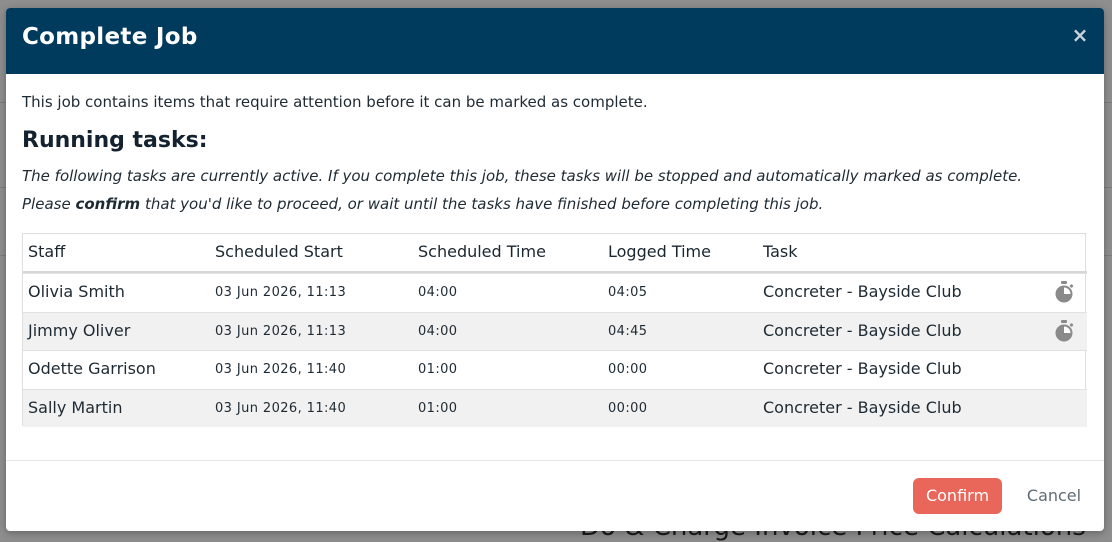 This screenshot has height=542, width=1112. I want to click on staff-cell: Odette Garrison, so click(92, 368).